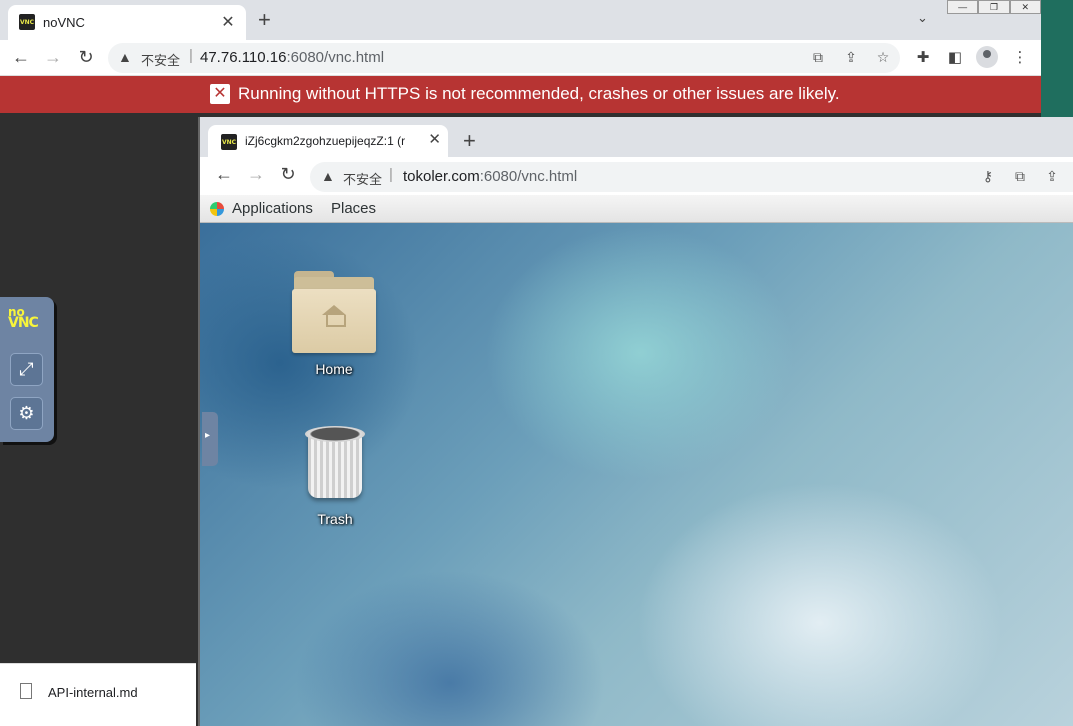  Describe the element at coordinates (220, 94) in the screenshot. I see `error-x-icon: ✕` at that location.